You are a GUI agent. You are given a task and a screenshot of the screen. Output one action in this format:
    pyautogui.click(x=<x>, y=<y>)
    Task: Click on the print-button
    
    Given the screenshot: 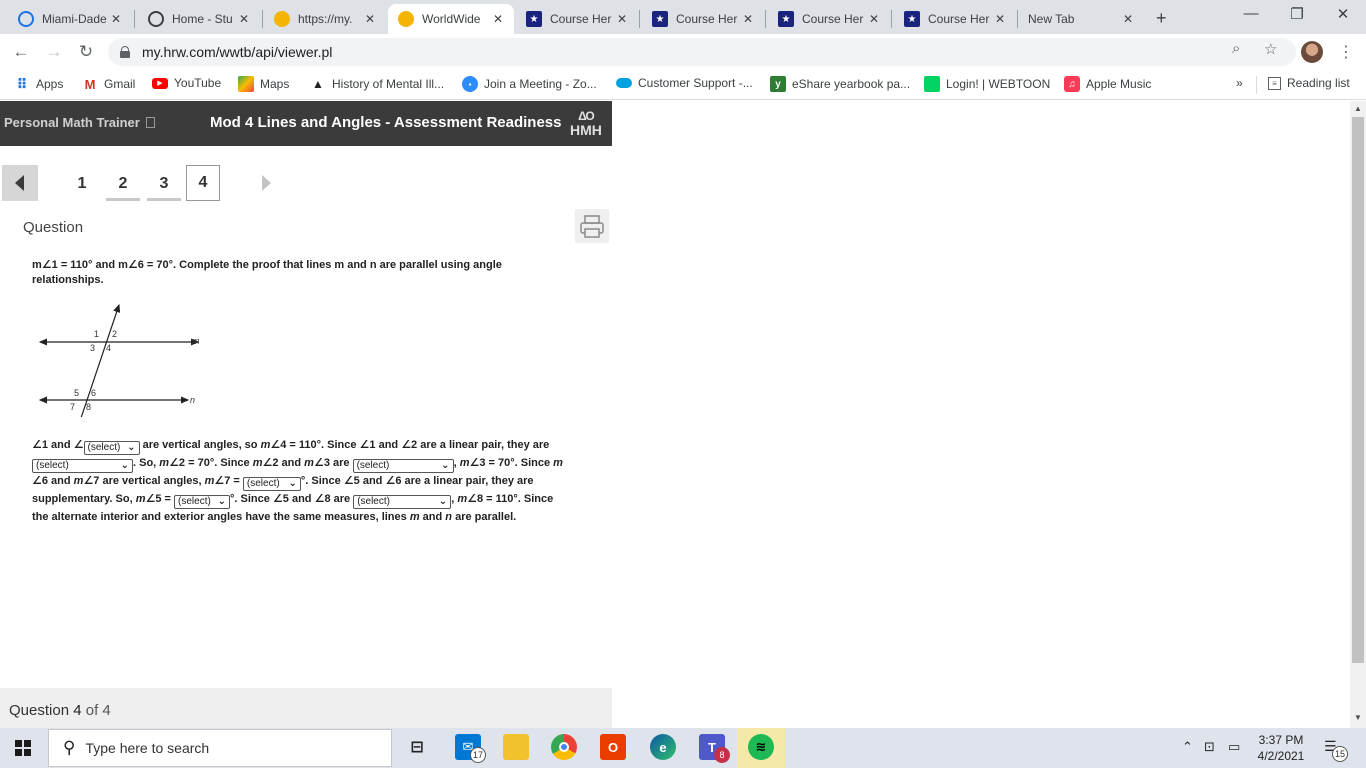 What is the action you would take?
    pyautogui.click(x=592, y=226)
    